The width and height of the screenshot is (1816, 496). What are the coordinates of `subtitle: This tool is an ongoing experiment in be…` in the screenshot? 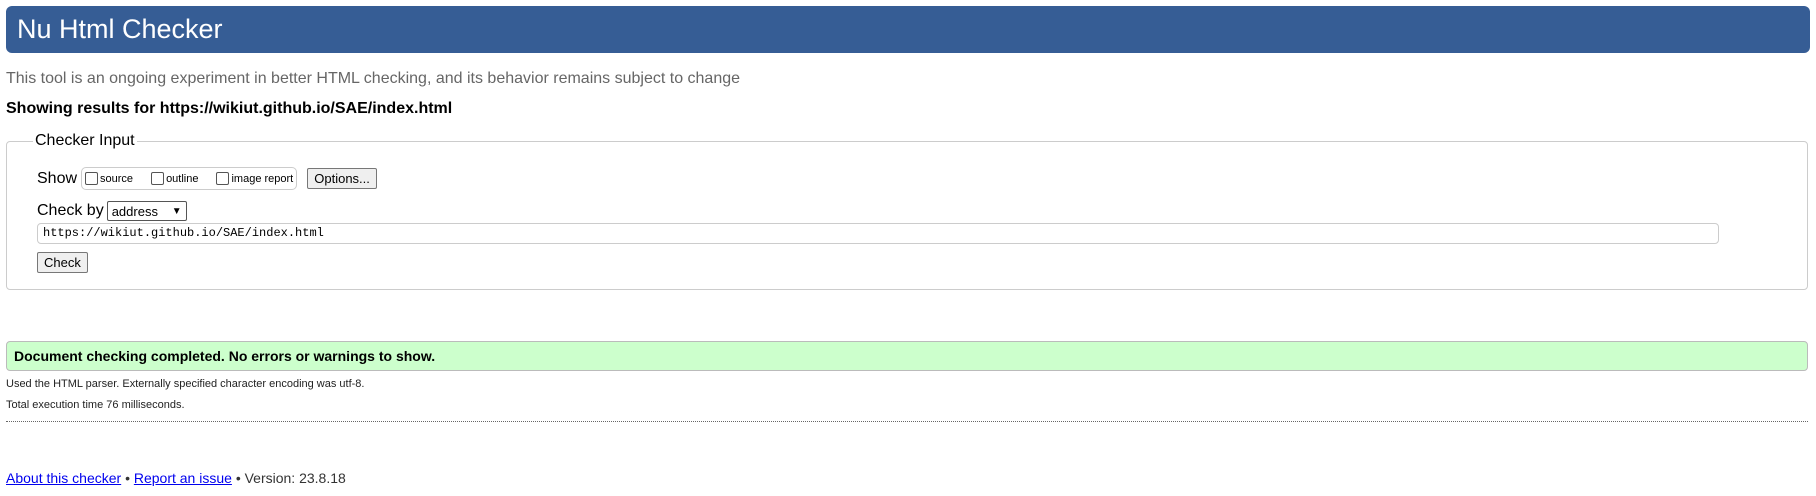 It's located at (373, 78).